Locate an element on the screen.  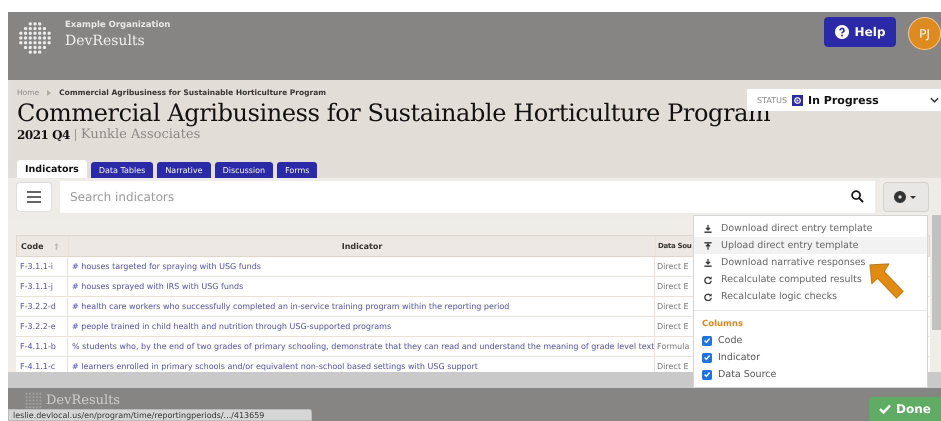
tab: Data Tables is located at coordinates (122, 170).